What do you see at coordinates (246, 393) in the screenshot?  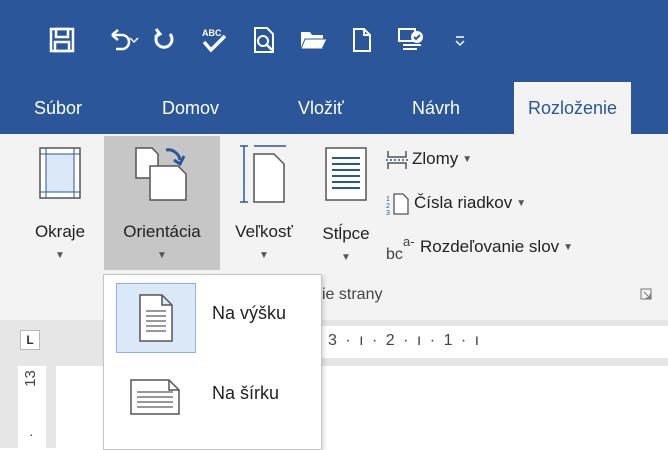 I see `orientation-option-label: Na šírku` at bounding box center [246, 393].